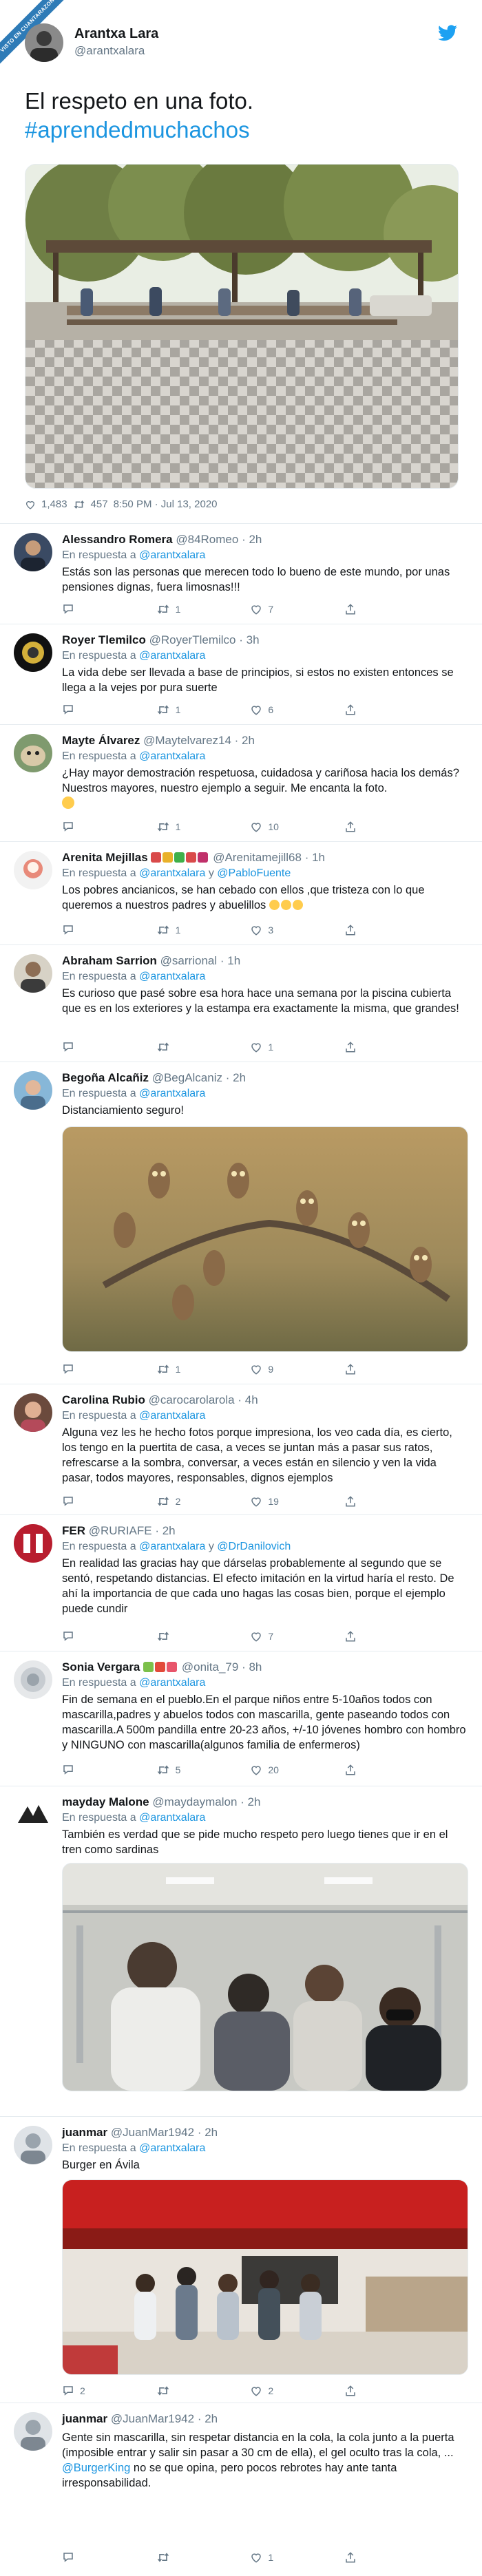  Describe the element at coordinates (30, 505) in the screenshot. I see `heart-icon` at that location.